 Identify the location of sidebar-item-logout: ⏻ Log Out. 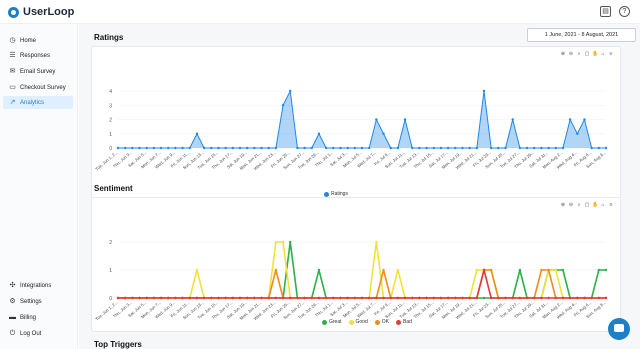
(38, 333).